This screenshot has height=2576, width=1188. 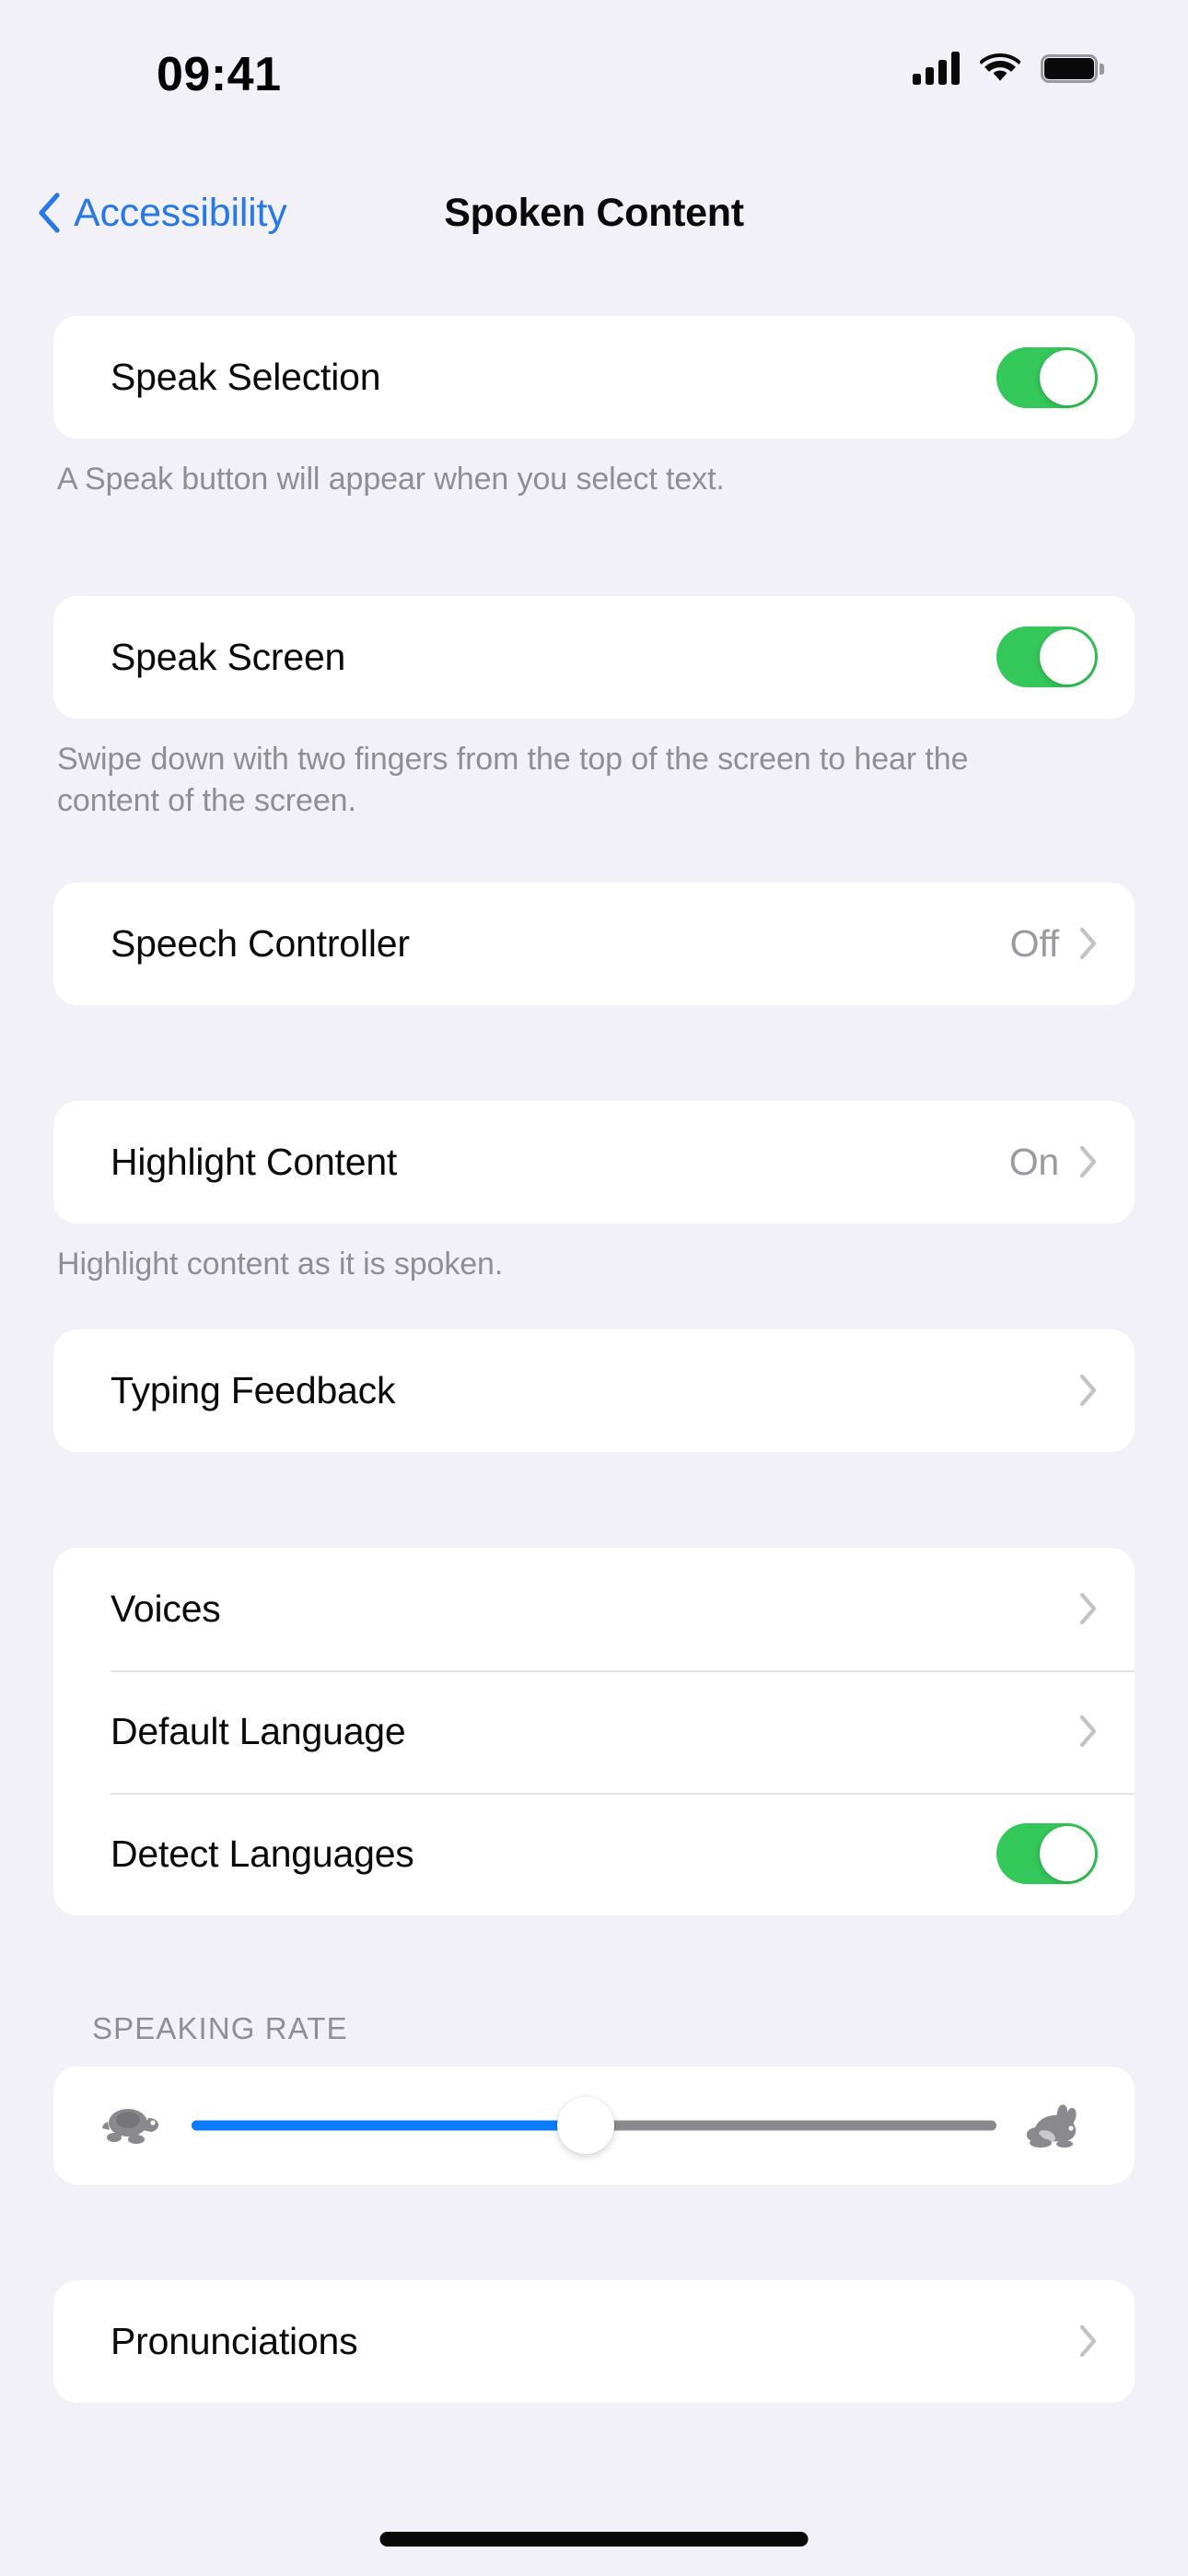 What do you see at coordinates (594, 69) in the screenshot?
I see `status-bar: 09:41` at bounding box center [594, 69].